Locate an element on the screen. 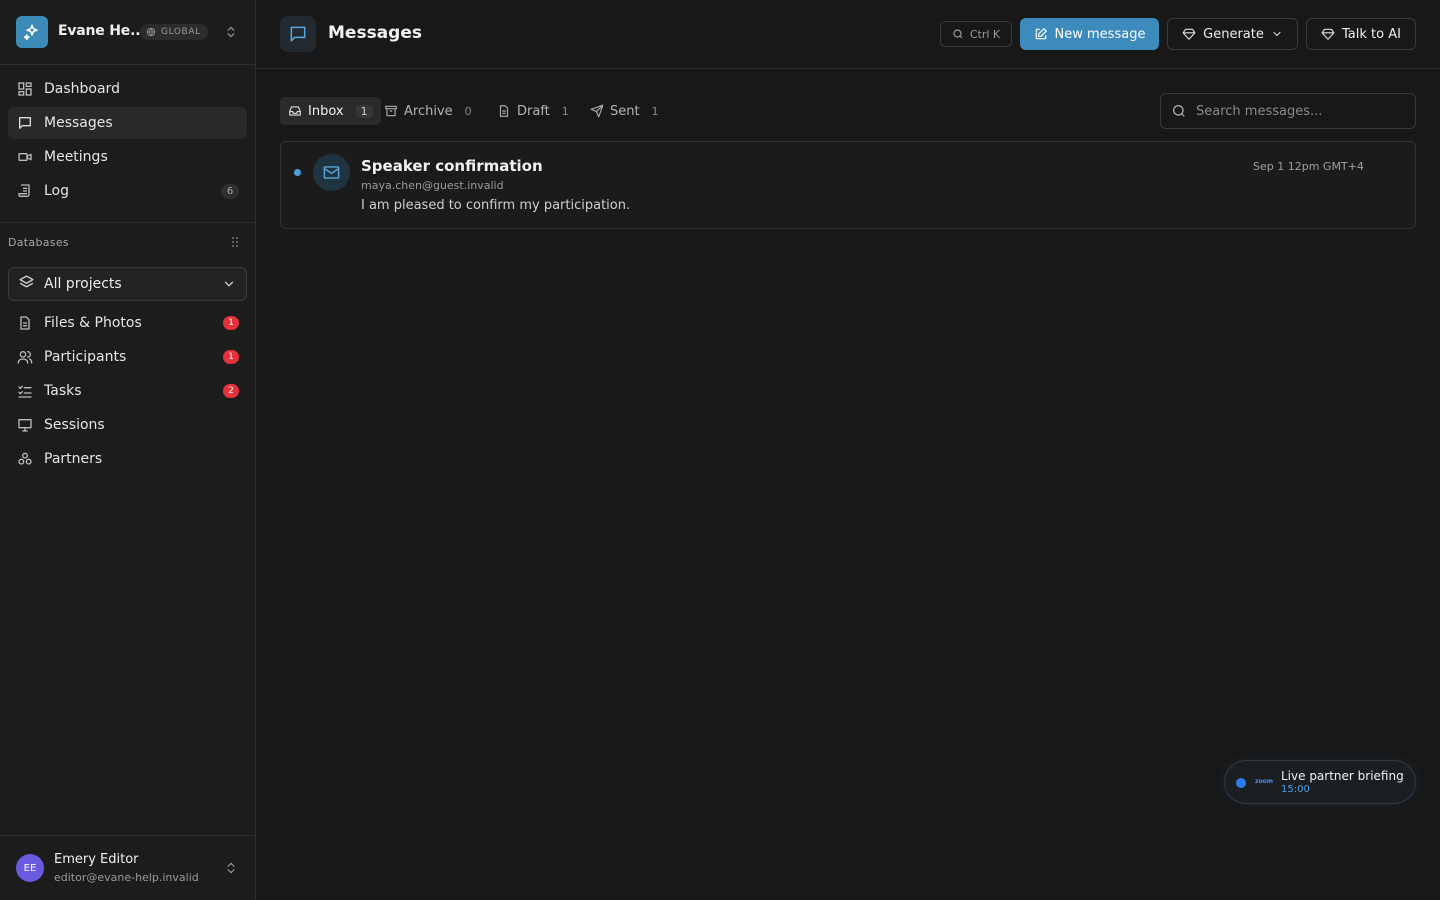  message-subject: Speaker confirmation is located at coordinates (452, 166).